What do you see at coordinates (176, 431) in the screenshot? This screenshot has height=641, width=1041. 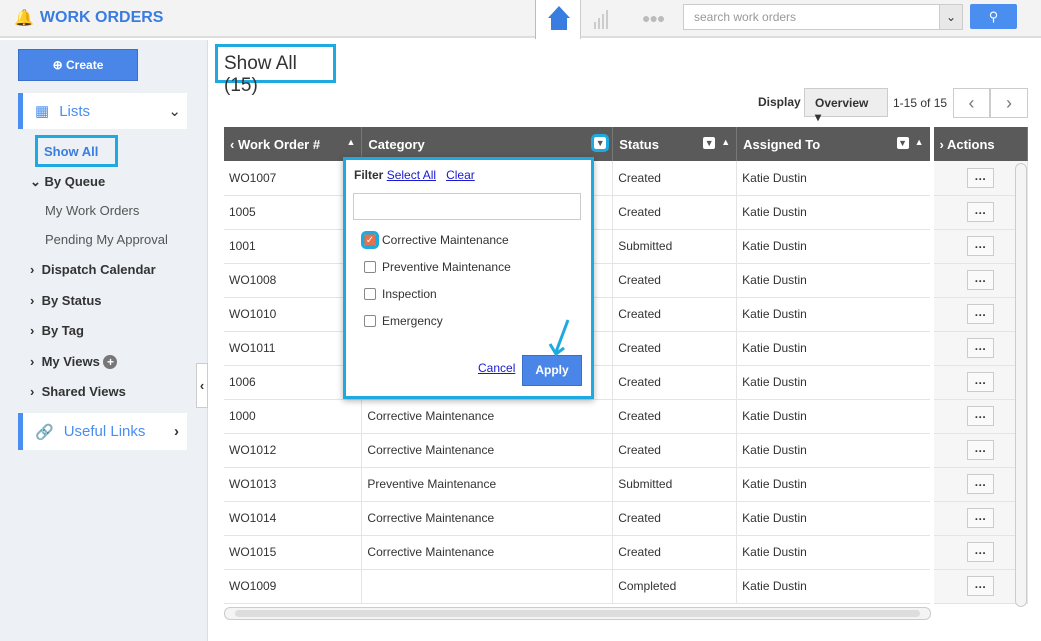 I see `chevron-right-icon: ›` at bounding box center [176, 431].